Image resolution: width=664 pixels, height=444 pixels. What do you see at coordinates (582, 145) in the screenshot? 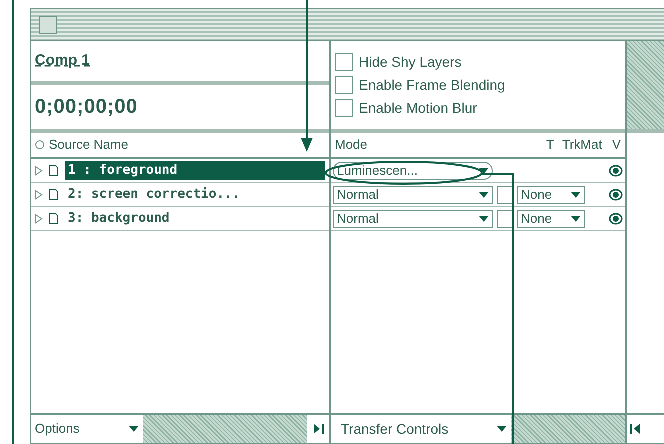
I see `column-header: TrkMat` at bounding box center [582, 145].